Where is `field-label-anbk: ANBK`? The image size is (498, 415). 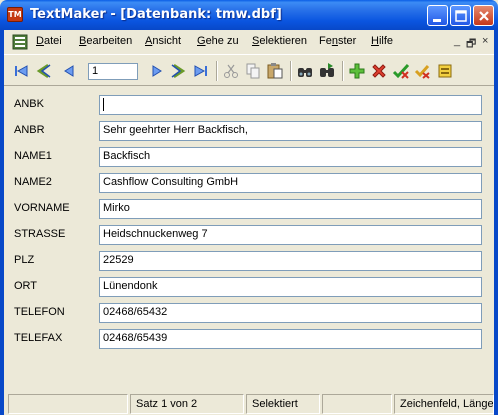
field-label-anbk: ANBK is located at coordinates (29, 104).